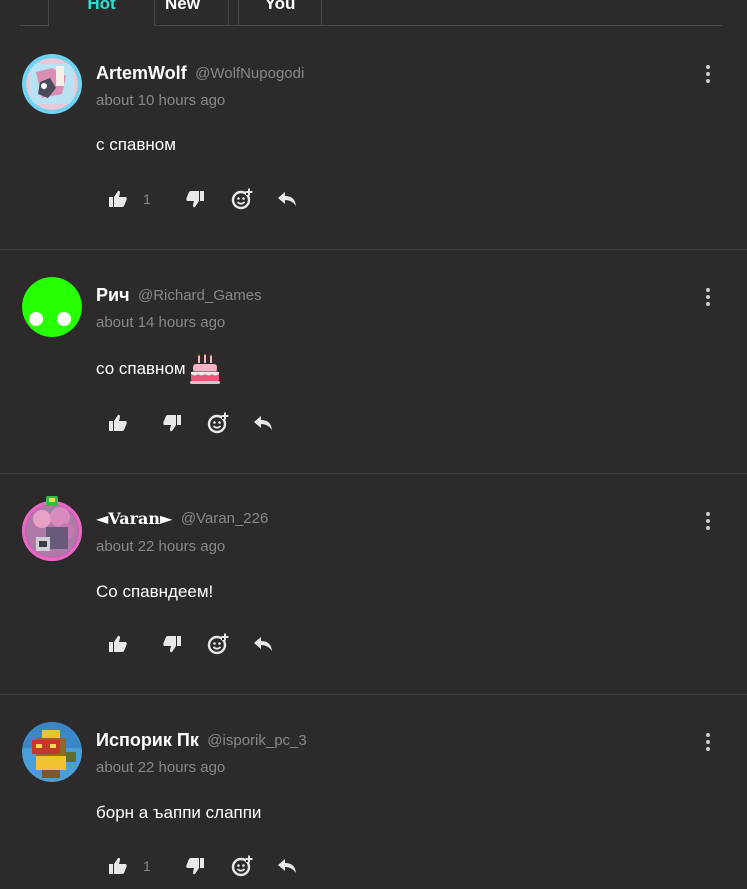  I want to click on comment-timestamp: about 10 hours ago, so click(161, 100).